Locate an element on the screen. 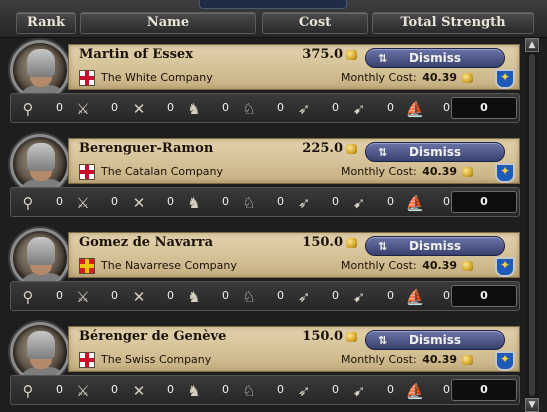  name-column-header: Name is located at coordinates (168, 23).